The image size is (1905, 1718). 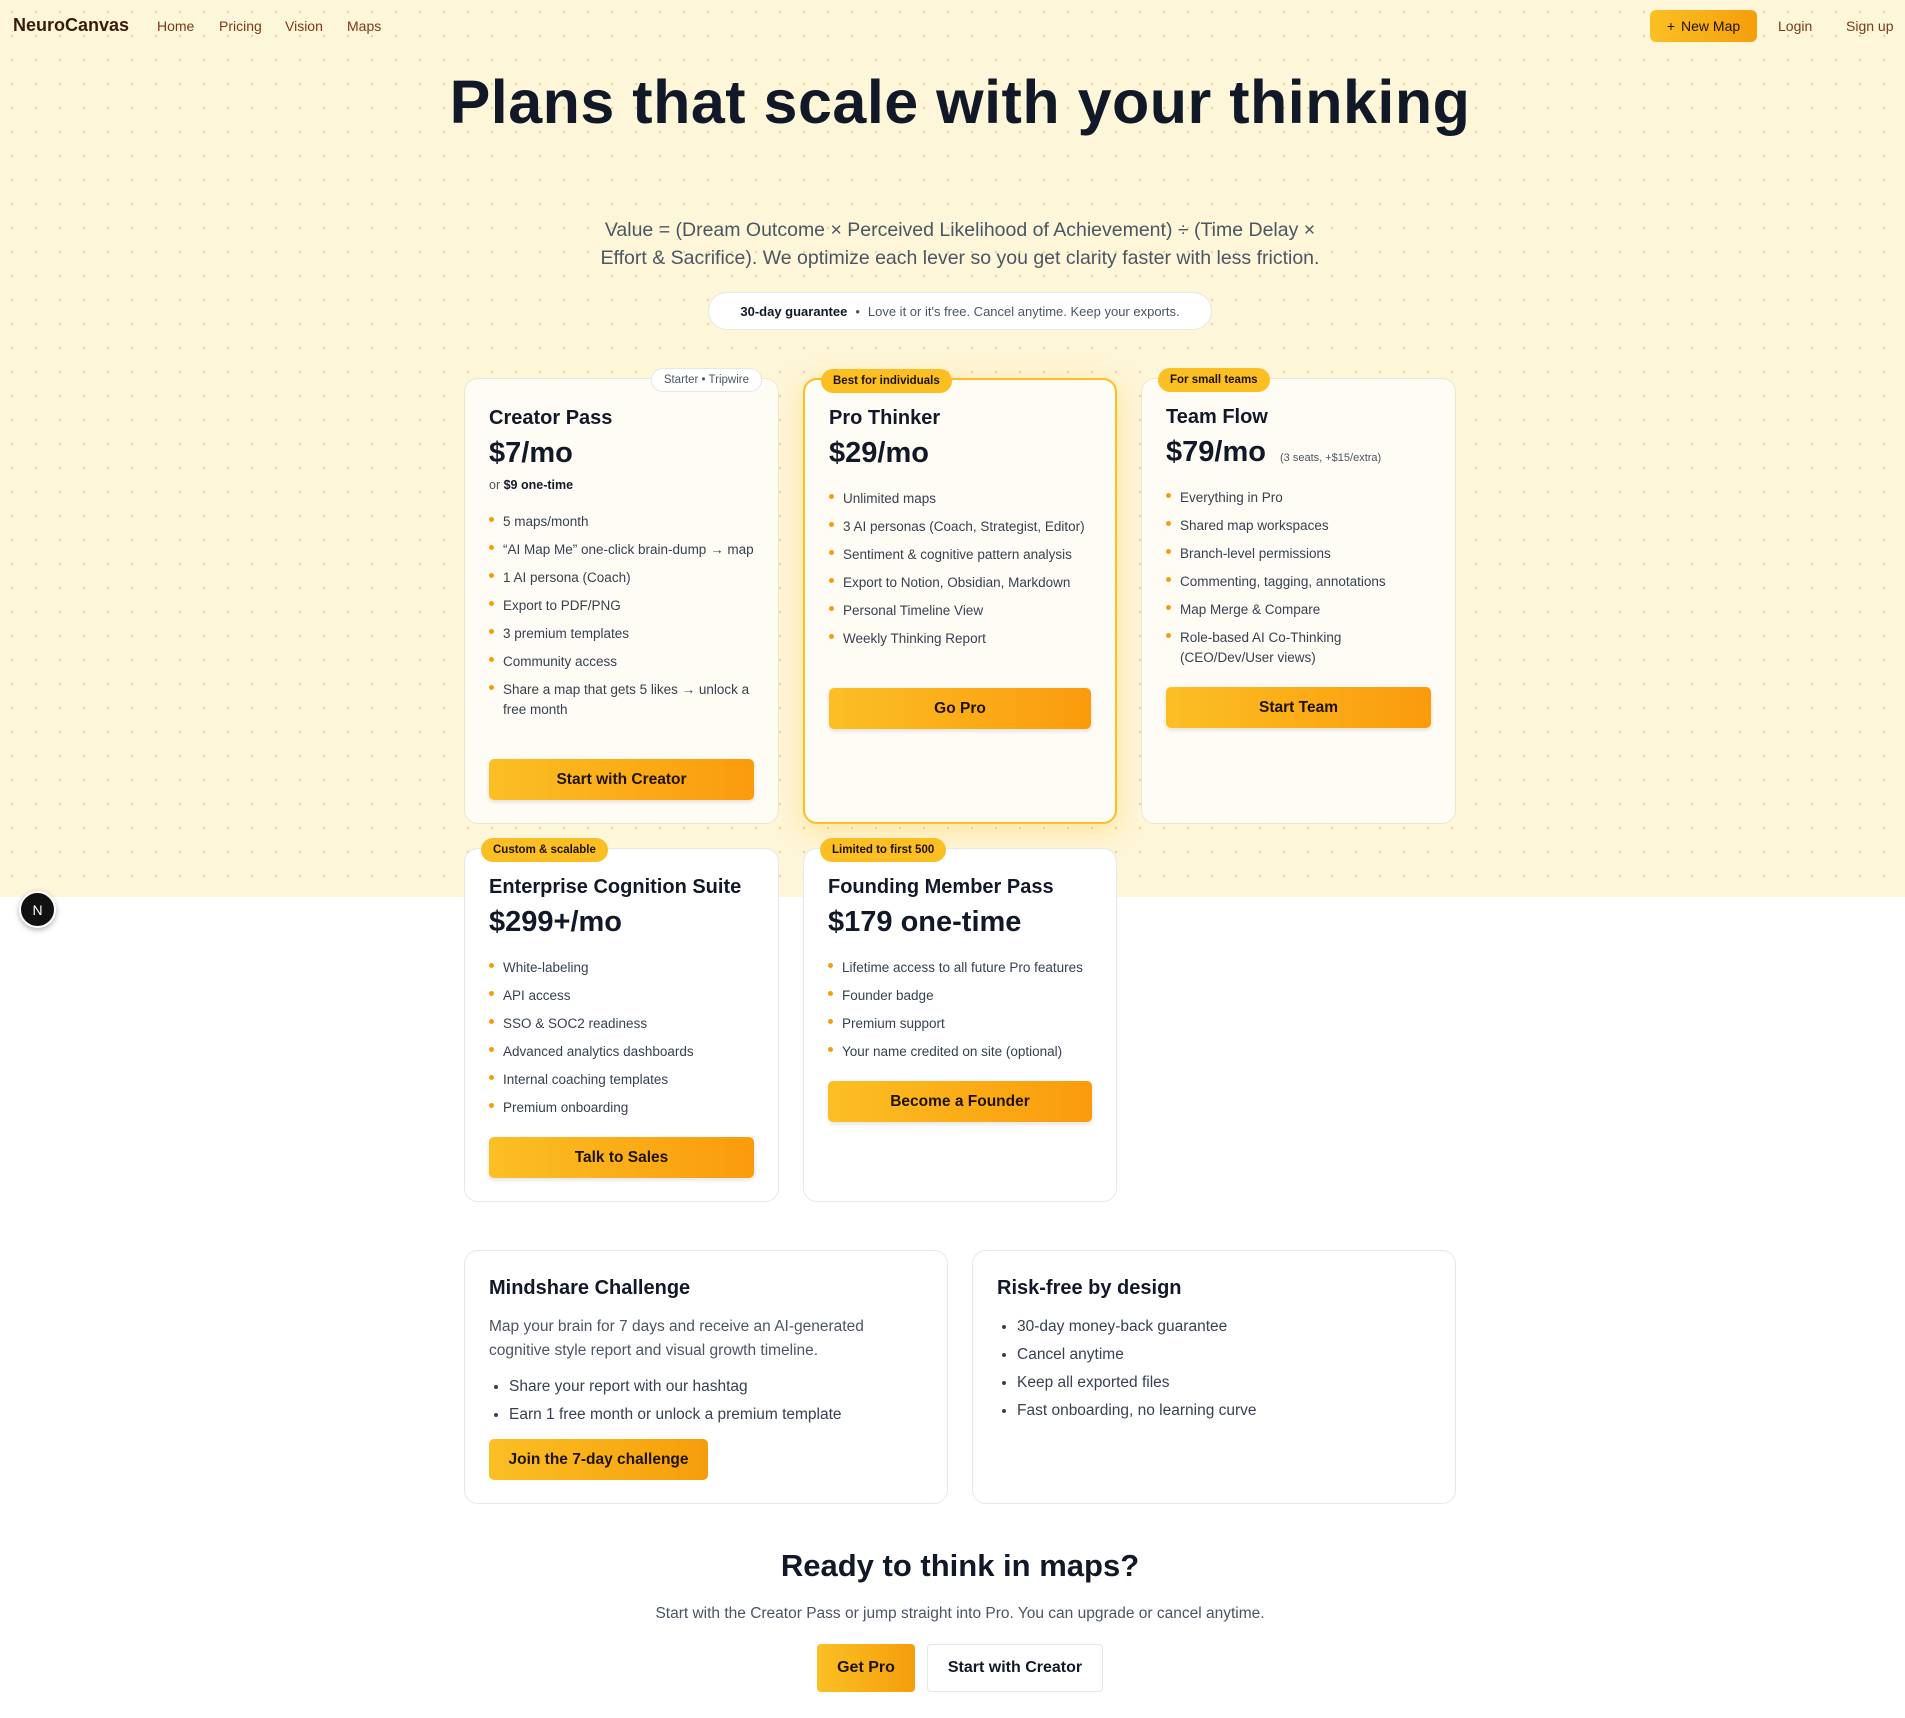 What do you see at coordinates (1137, 1355) in the screenshot?
I see `list-item: Cancel anytime` at bounding box center [1137, 1355].